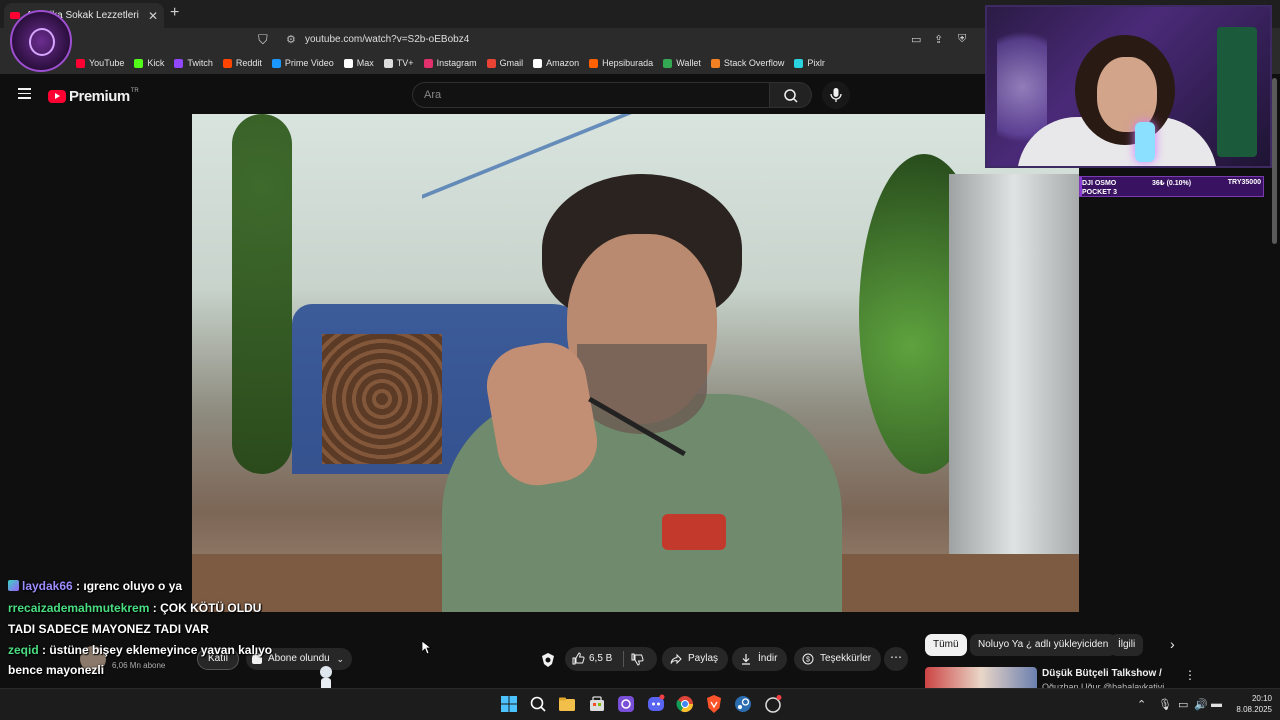 This screenshot has height=720, width=1280. I want to click on share-button: Paylaş, so click(695, 659).